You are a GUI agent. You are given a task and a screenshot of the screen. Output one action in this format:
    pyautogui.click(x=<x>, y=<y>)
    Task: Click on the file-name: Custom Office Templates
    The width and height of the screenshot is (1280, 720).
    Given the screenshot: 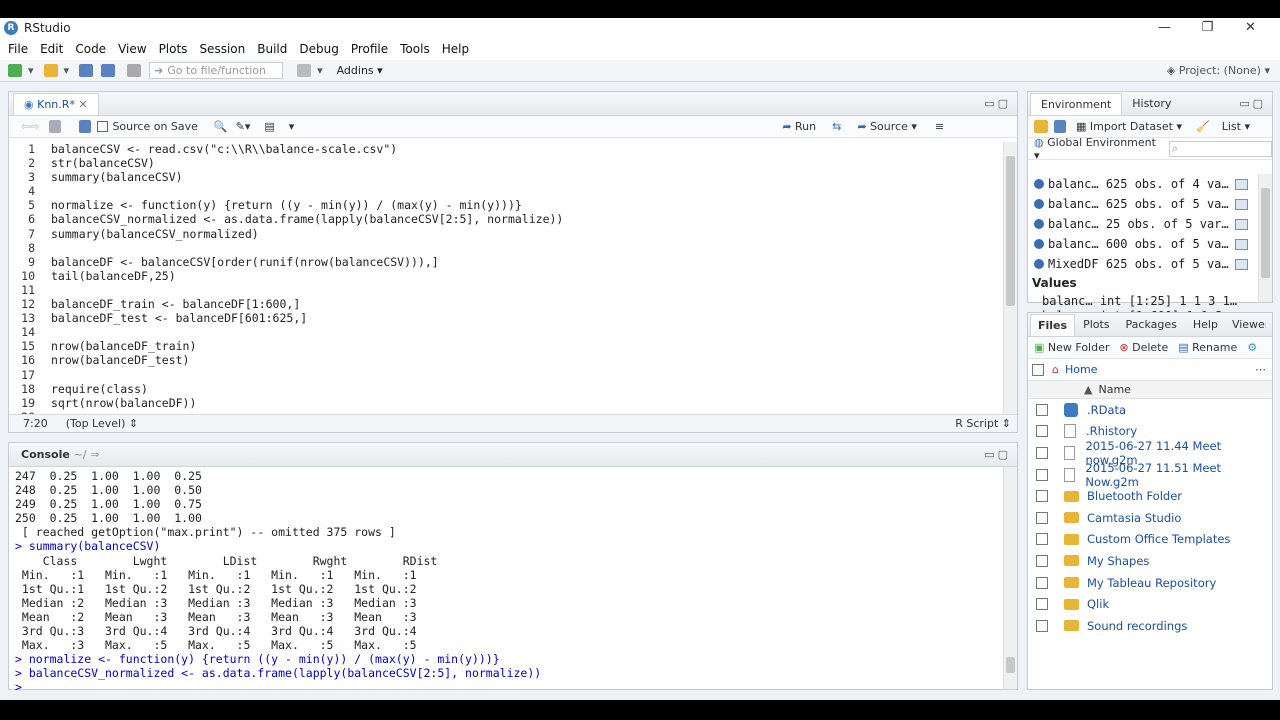 What is the action you would take?
    pyautogui.click(x=1158, y=539)
    